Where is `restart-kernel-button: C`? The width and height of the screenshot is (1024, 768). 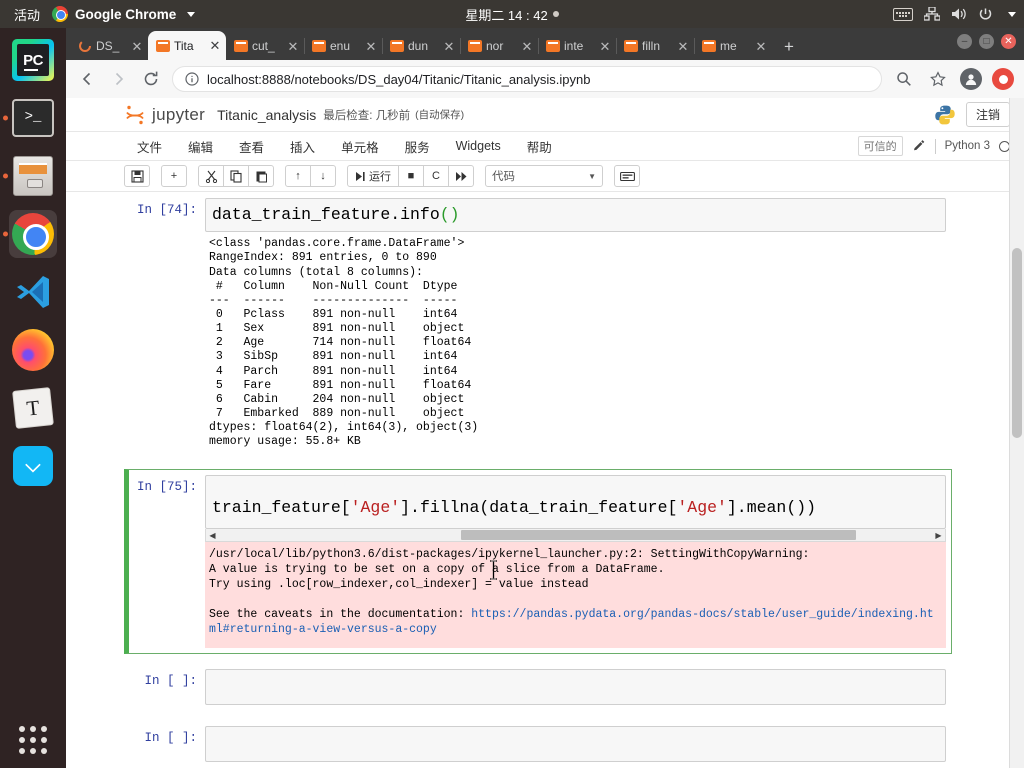
restart-kernel-button: C is located at coordinates (436, 176).